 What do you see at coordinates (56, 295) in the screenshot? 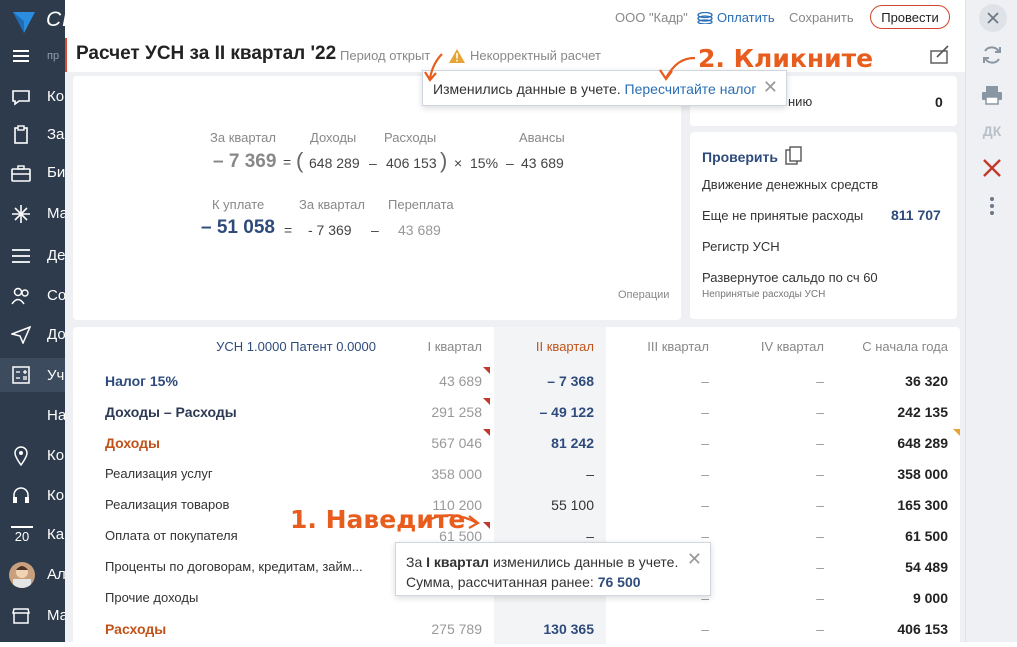
I see `sidebar-item-label: Со` at bounding box center [56, 295].